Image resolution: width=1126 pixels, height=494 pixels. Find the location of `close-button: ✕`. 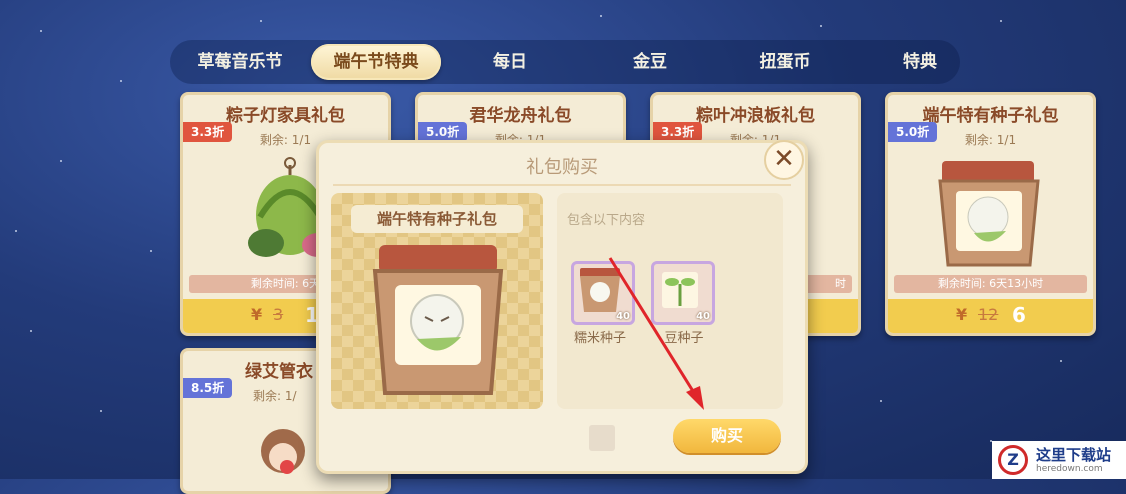

close-button: ✕ is located at coordinates (784, 160).